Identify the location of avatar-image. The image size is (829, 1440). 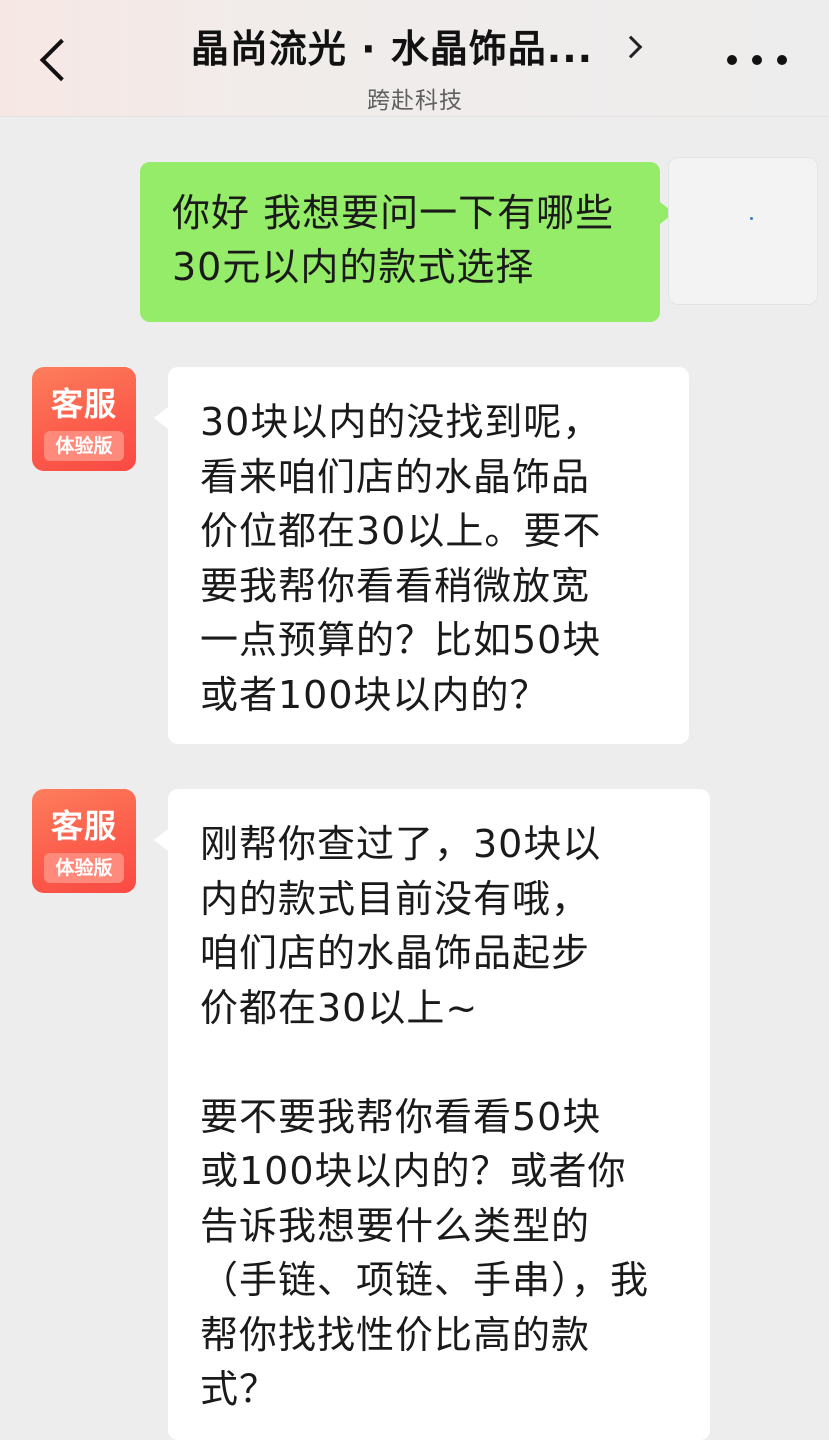
(751, 218).